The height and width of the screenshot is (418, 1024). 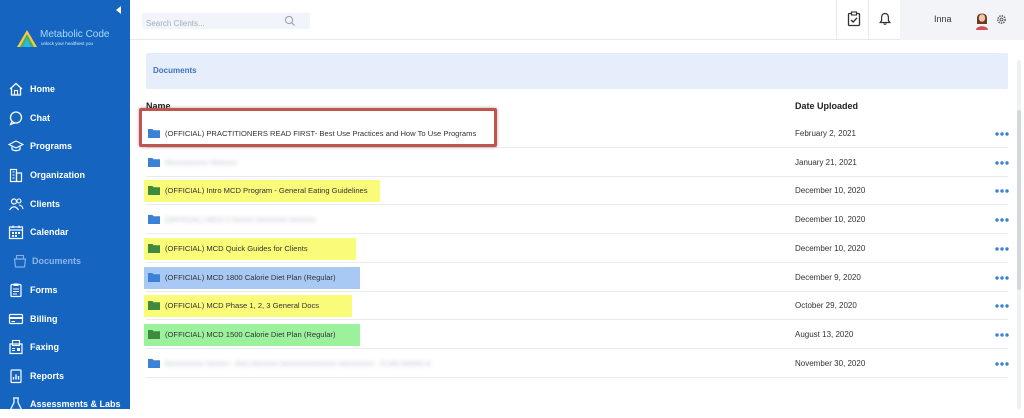 What do you see at coordinates (45, 204) in the screenshot?
I see `sidebar-item-label: Clients` at bounding box center [45, 204].